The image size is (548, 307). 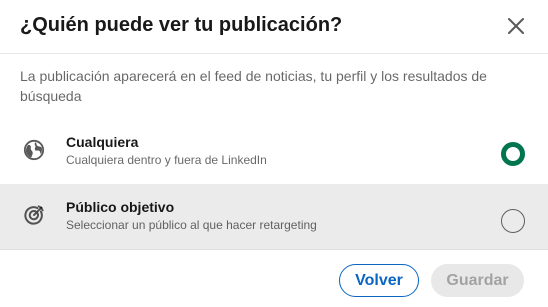 I want to click on target-icon, so click(x=34, y=215).